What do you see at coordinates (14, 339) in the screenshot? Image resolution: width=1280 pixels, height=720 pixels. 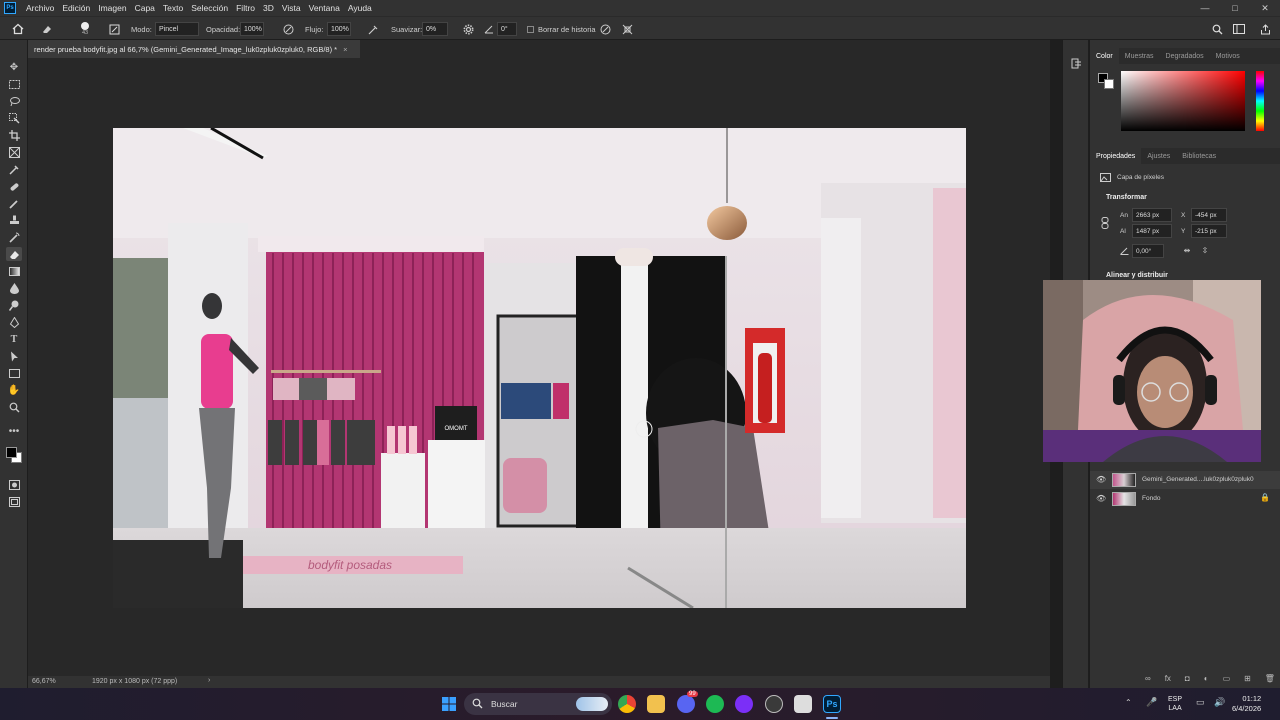 I see `type-tool-icon: T` at bounding box center [14, 339].